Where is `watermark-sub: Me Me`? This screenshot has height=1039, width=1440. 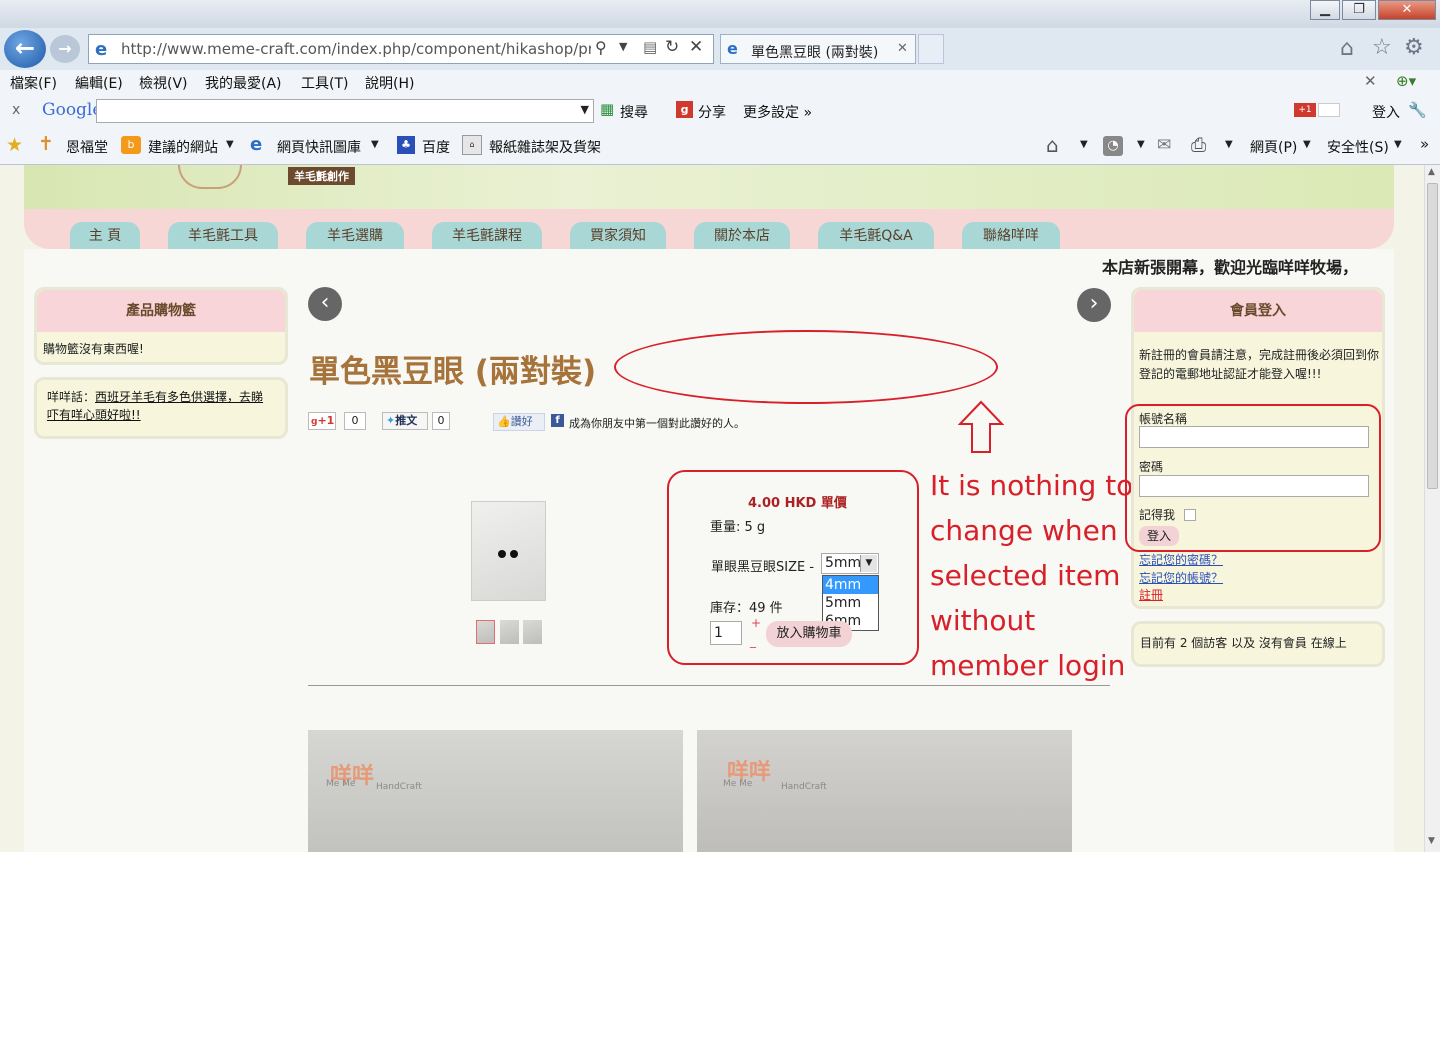
watermark-sub: Me Me is located at coordinates (738, 784).